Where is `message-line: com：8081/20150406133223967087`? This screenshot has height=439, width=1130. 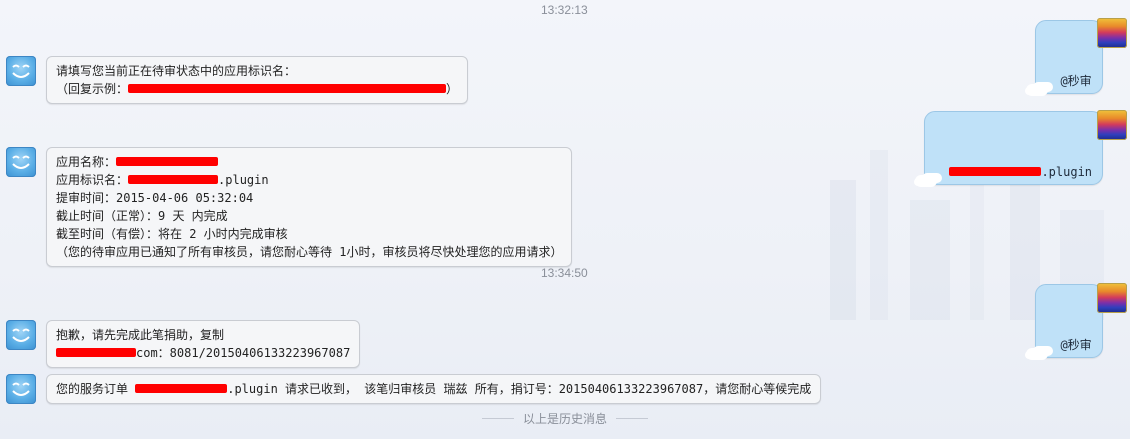 message-line: com：8081/20150406133223967087 is located at coordinates (203, 353).